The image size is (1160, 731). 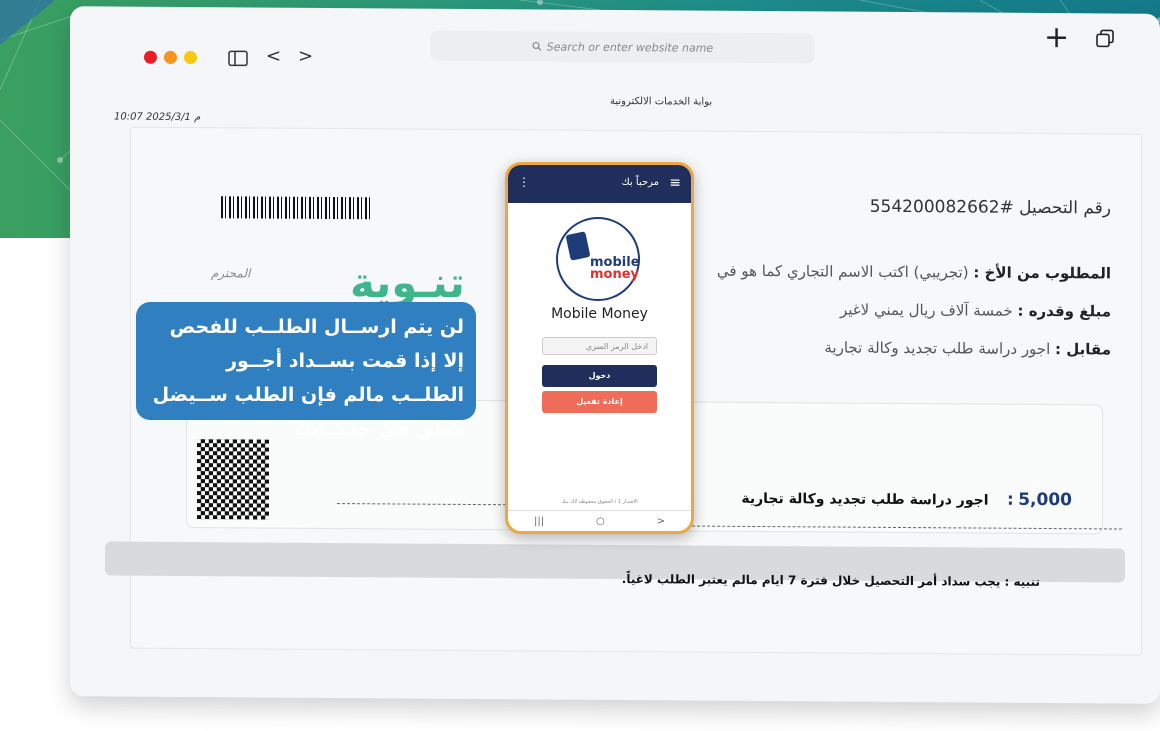 What do you see at coordinates (865, 499) in the screenshot?
I see `amount-description: اجور دراسة طلب تجديد وكالة تجارية` at bounding box center [865, 499].